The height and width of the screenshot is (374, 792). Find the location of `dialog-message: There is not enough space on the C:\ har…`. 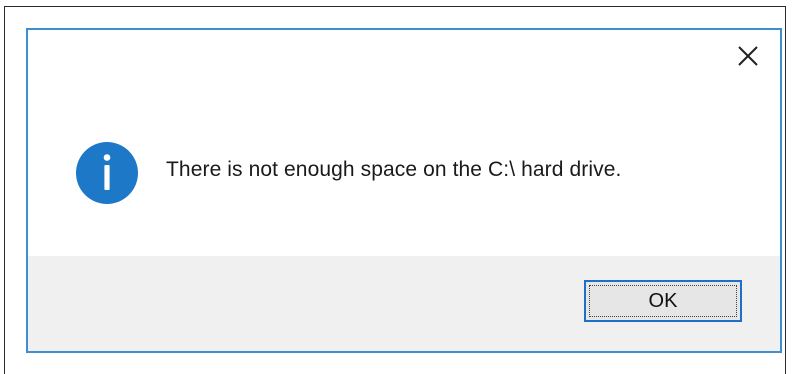

dialog-message: There is not enough space on the C:\ har… is located at coordinates (394, 169).